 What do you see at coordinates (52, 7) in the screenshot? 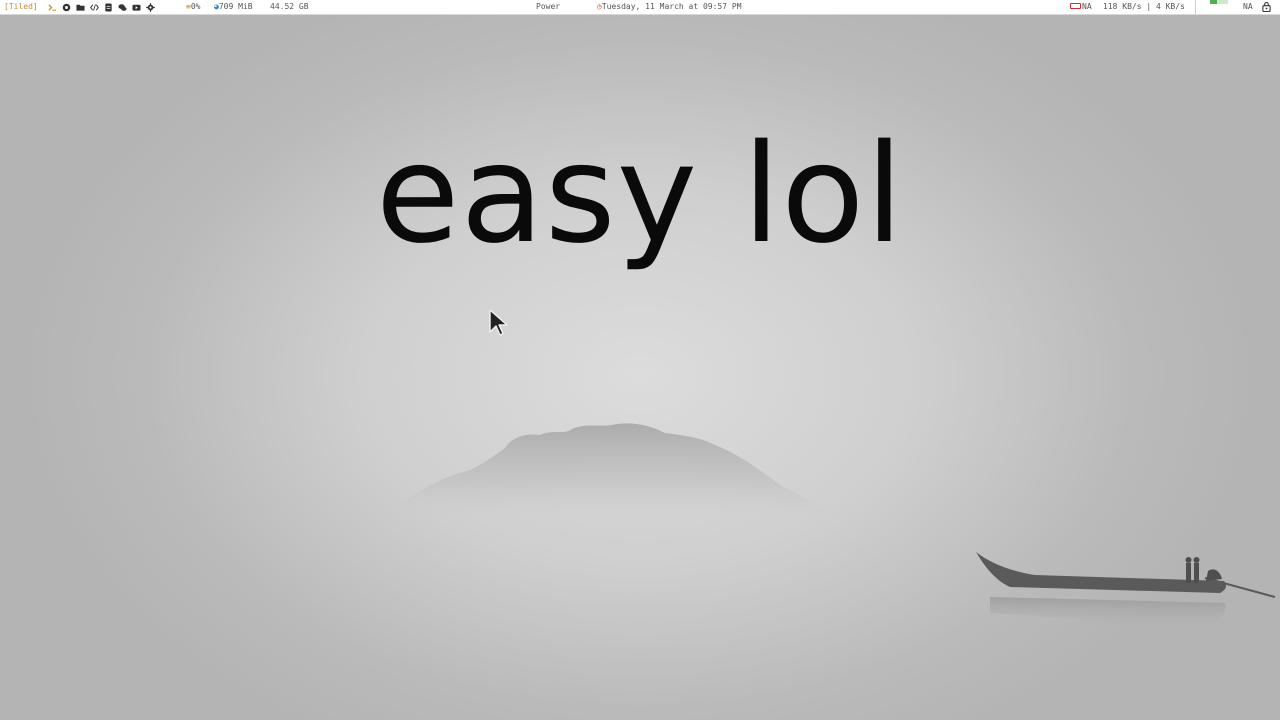
I see `terminal-icon` at bounding box center [52, 7].